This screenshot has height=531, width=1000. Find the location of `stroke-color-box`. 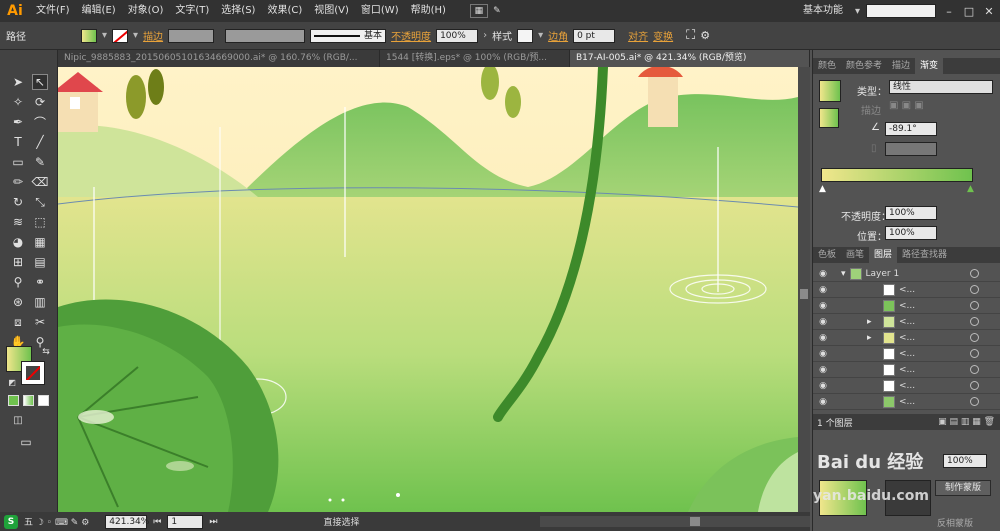

stroke-color-box is located at coordinates (33, 373).